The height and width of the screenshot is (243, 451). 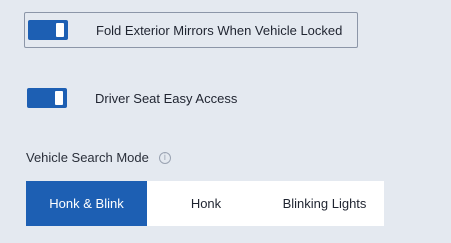 I want to click on driver-seat-setting: Driver Seat Easy Access, so click(x=130, y=98).